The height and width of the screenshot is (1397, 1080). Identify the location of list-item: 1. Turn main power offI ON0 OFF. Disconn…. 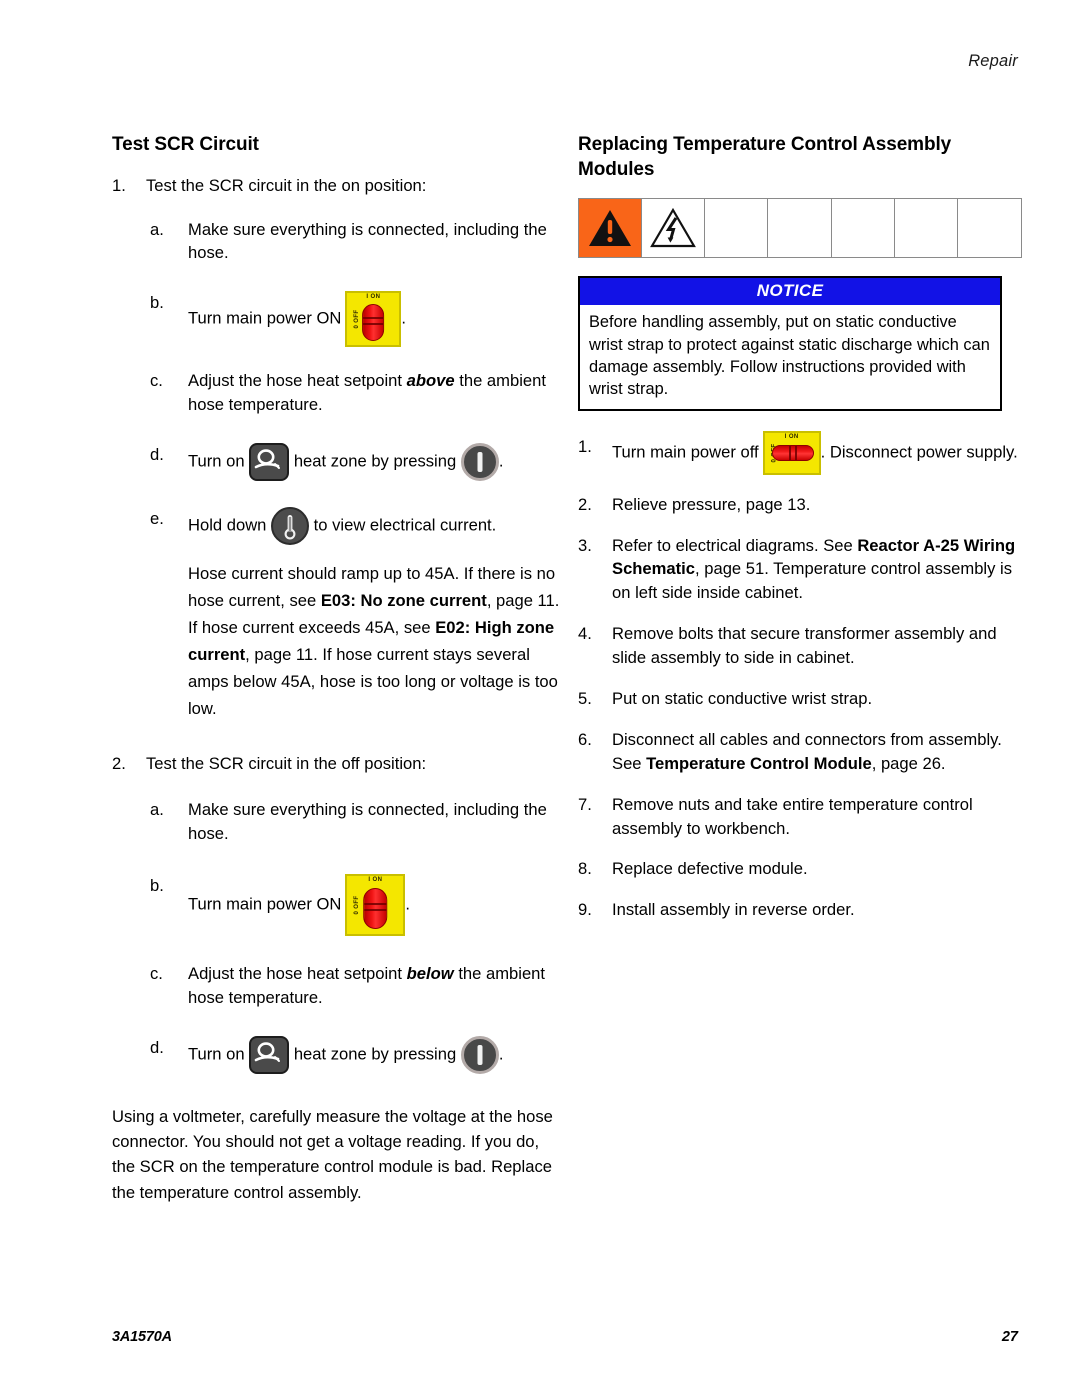
(798, 452).